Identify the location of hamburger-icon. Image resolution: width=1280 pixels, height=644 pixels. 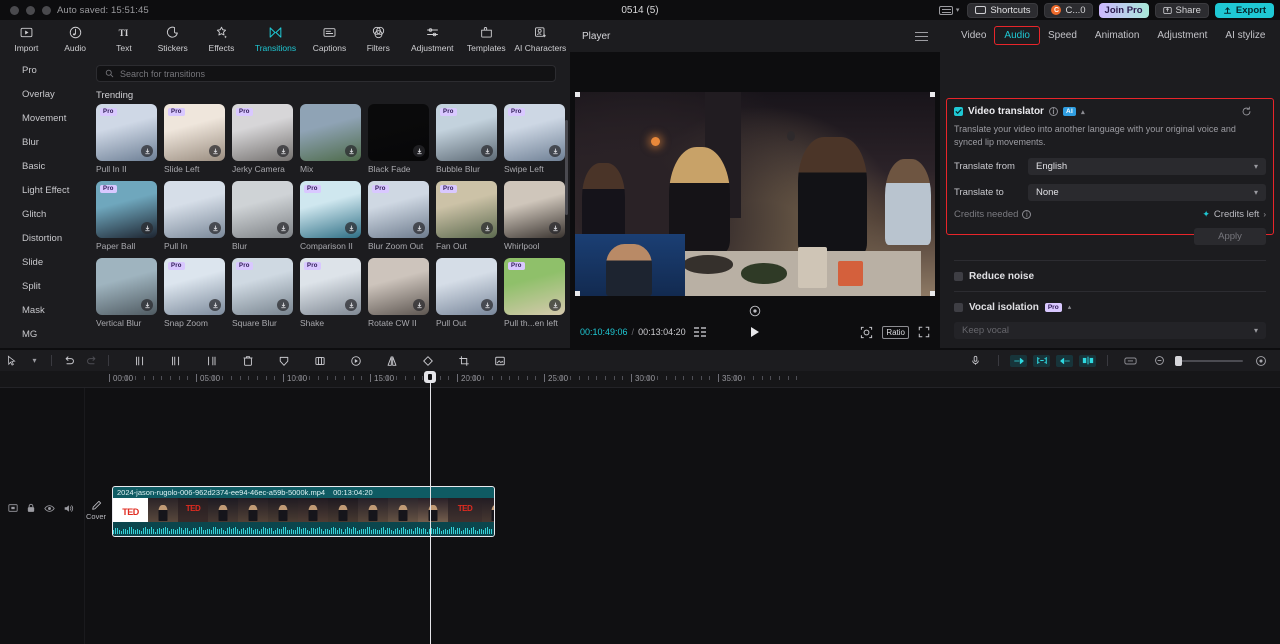
(921, 36).